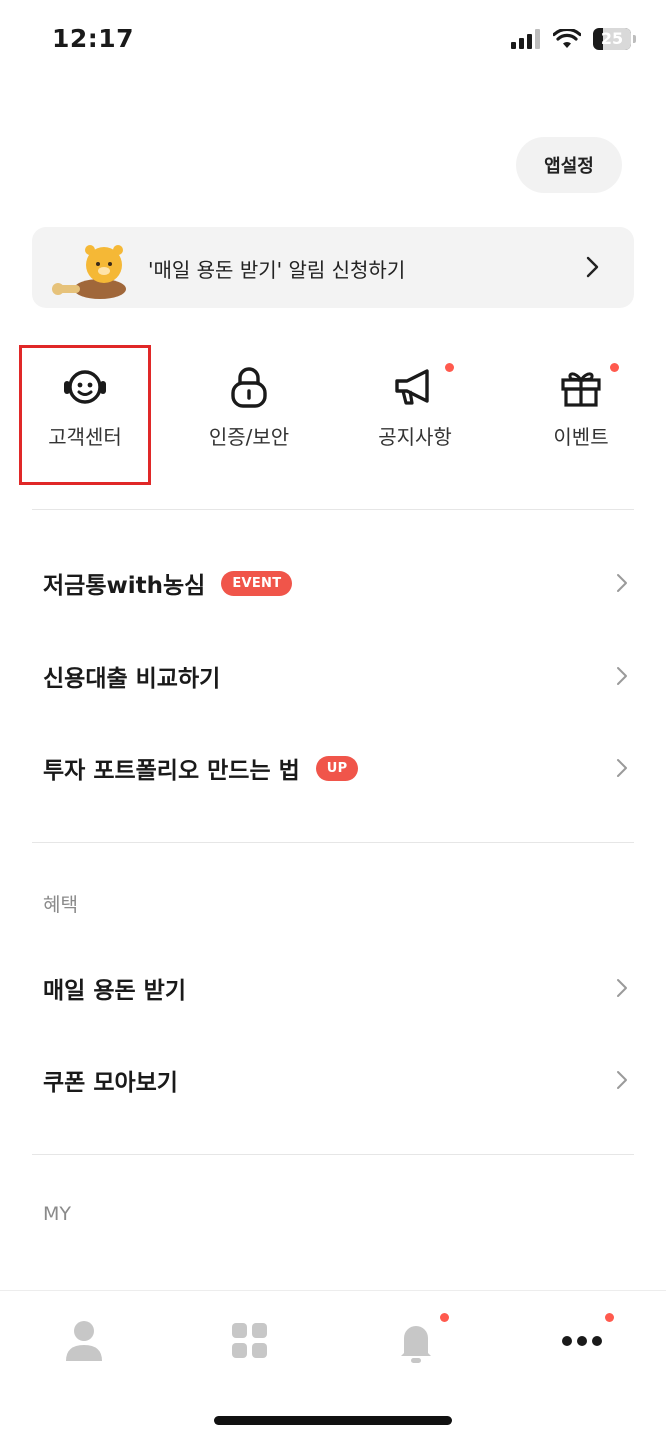 The height and width of the screenshot is (1440, 666). Describe the element at coordinates (412, 387) in the screenshot. I see `megaphone-icon` at that location.